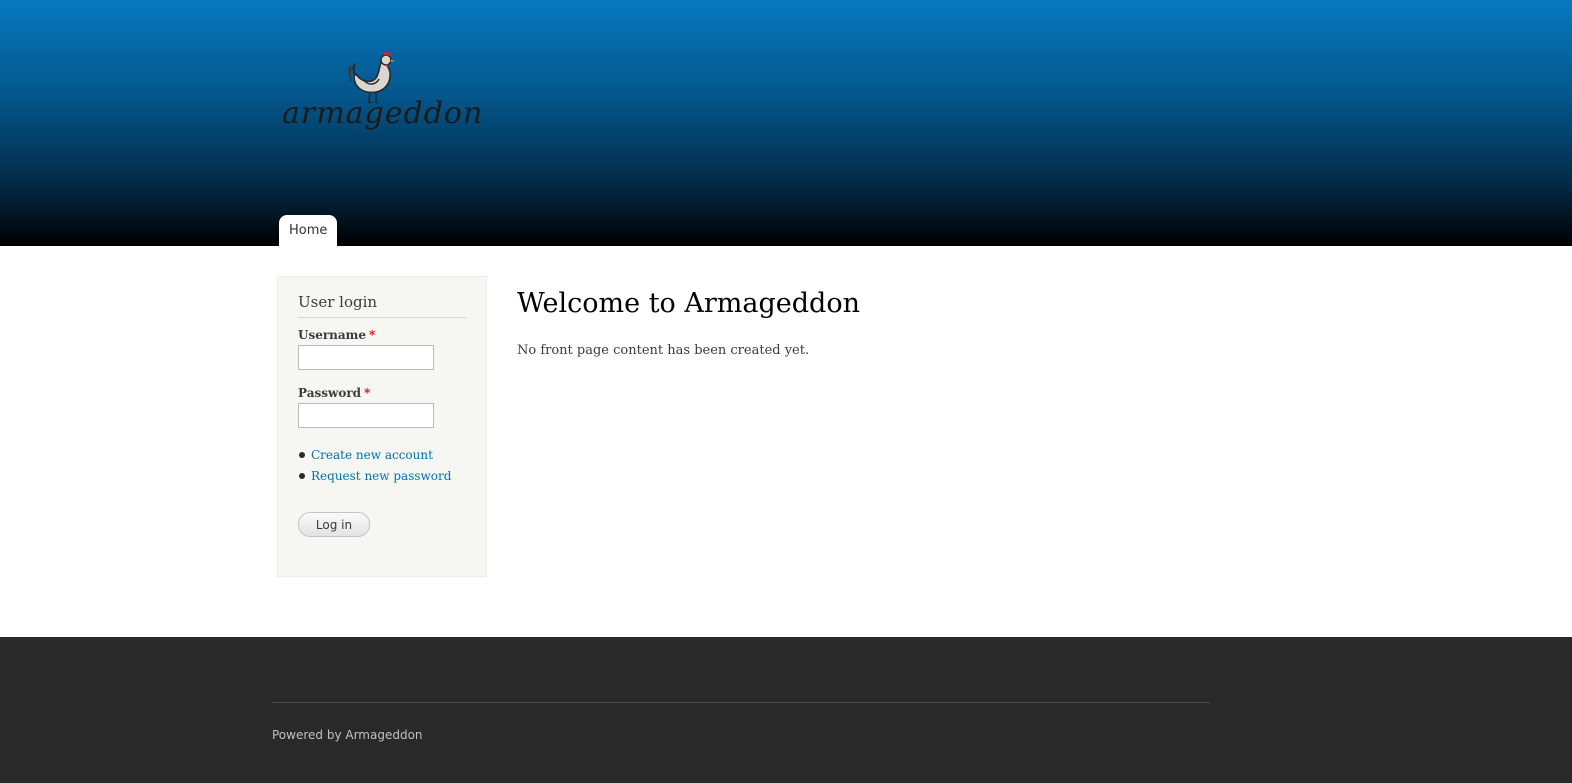 This screenshot has height=783, width=1572. I want to click on nav-tab-home: Home, so click(308, 230).